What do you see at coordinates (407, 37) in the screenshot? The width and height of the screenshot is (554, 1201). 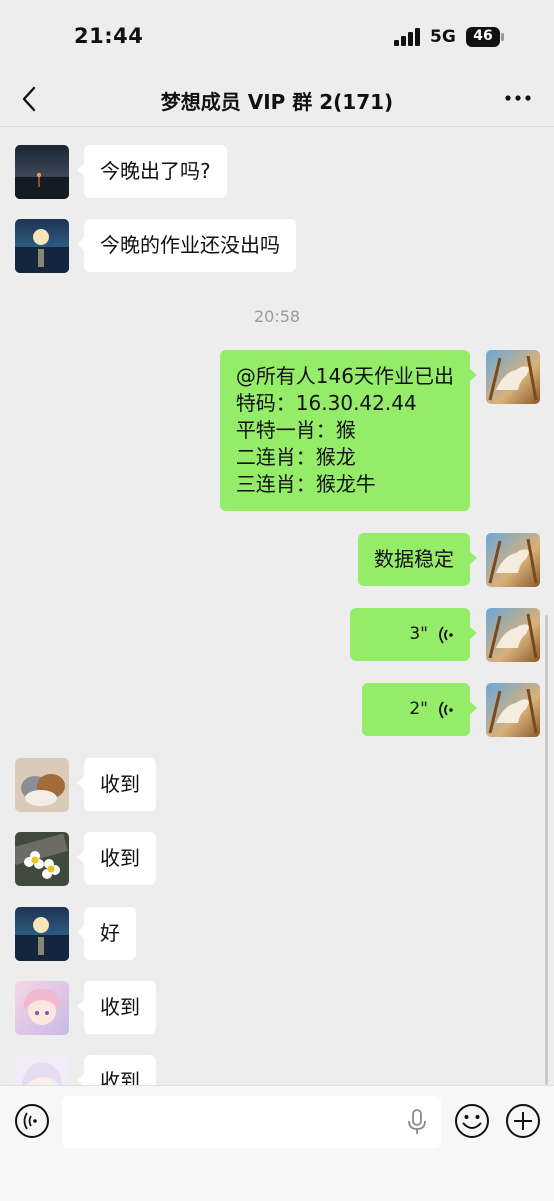 I see `cellular-signal-icon` at bounding box center [407, 37].